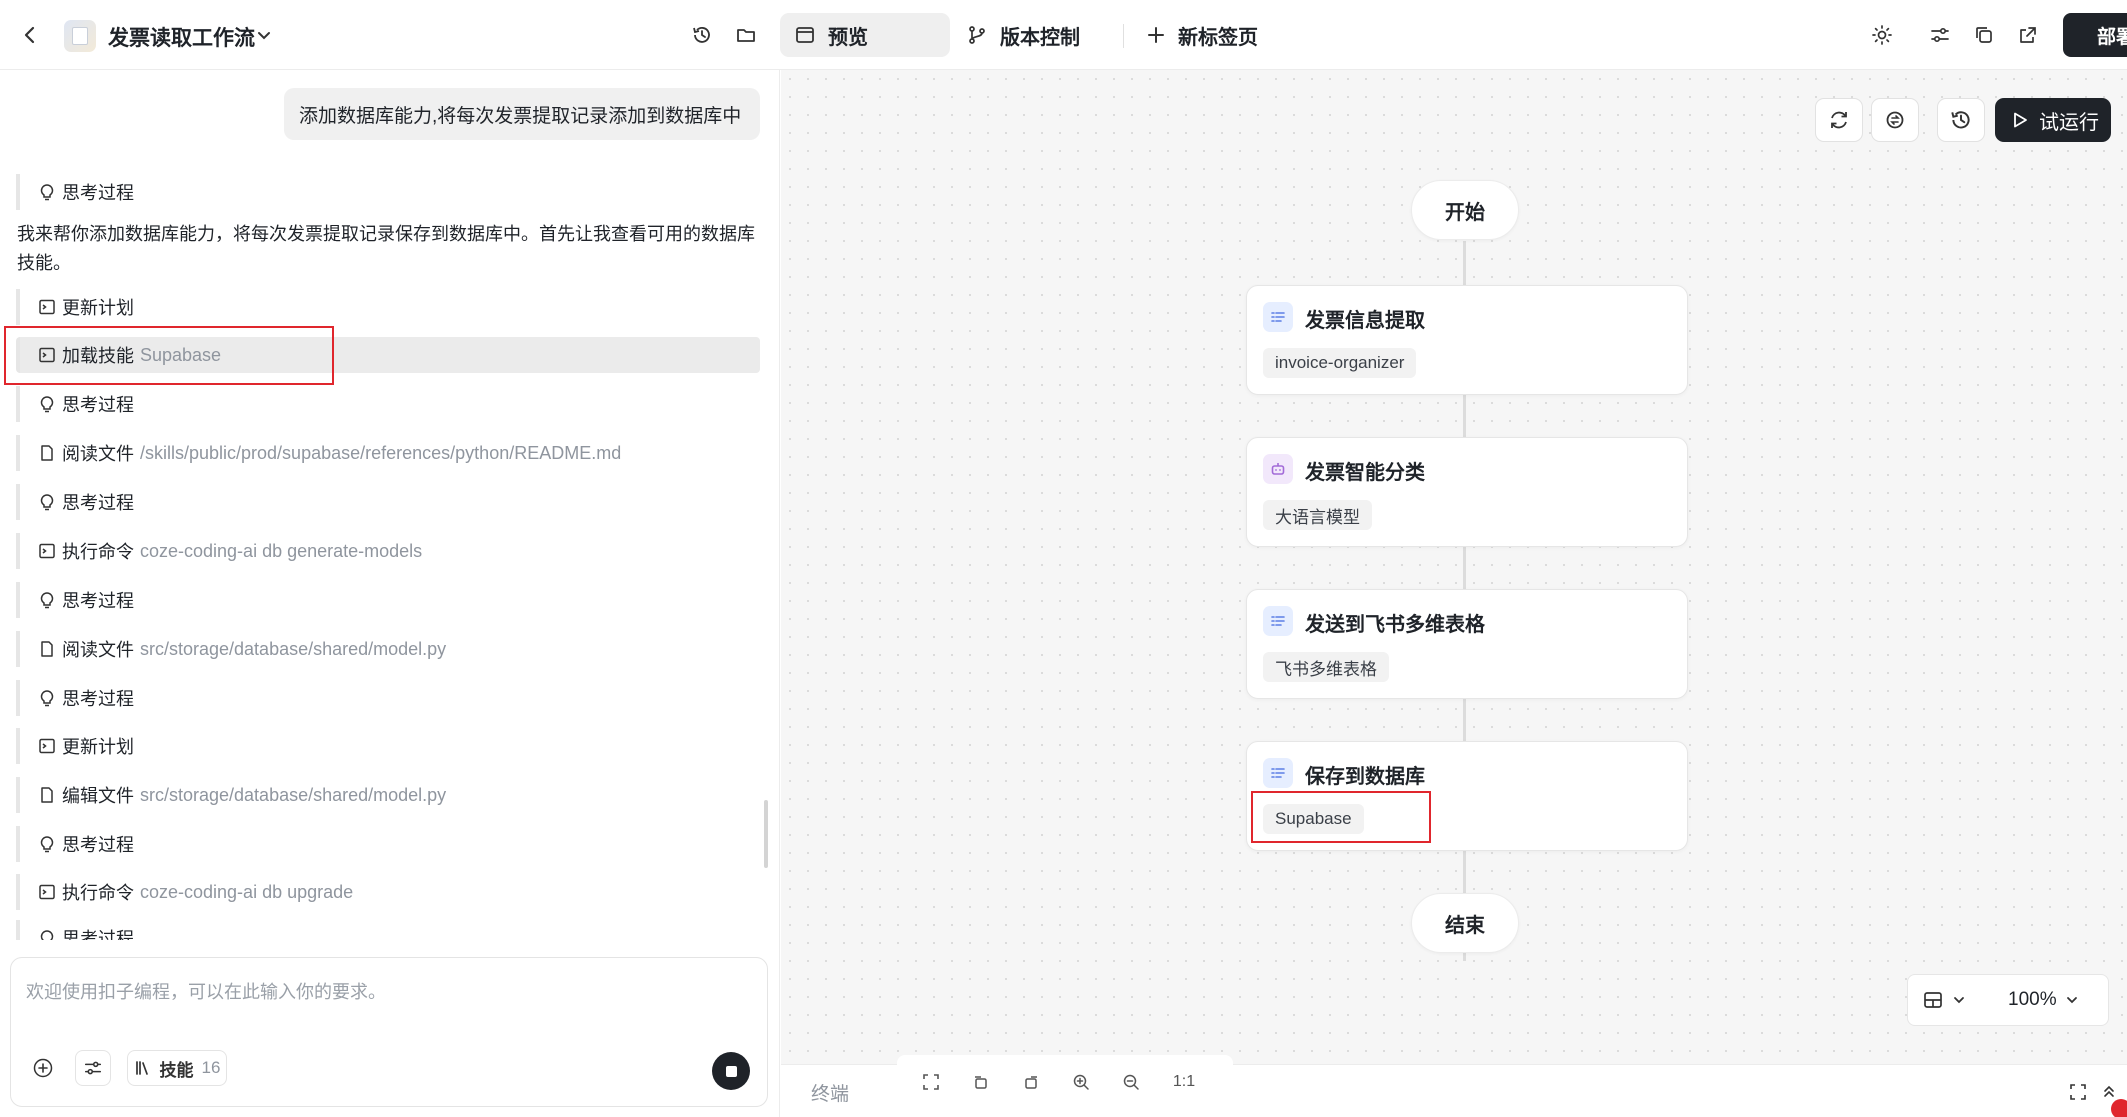 The width and height of the screenshot is (2127, 1117). What do you see at coordinates (2069, 122) in the screenshot?
I see `test-run-label: 试运行` at bounding box center [2069, 122].